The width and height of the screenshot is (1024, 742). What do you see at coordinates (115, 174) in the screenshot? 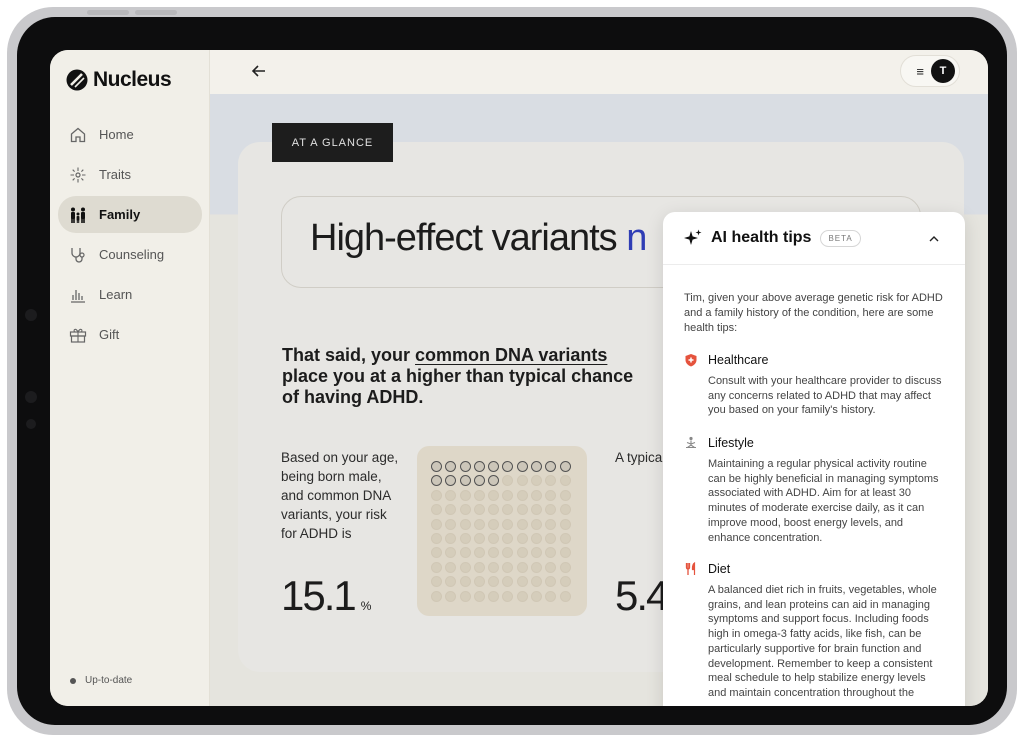
I see `sidebar-item-label: Traits` at bounding box center [115, 174].